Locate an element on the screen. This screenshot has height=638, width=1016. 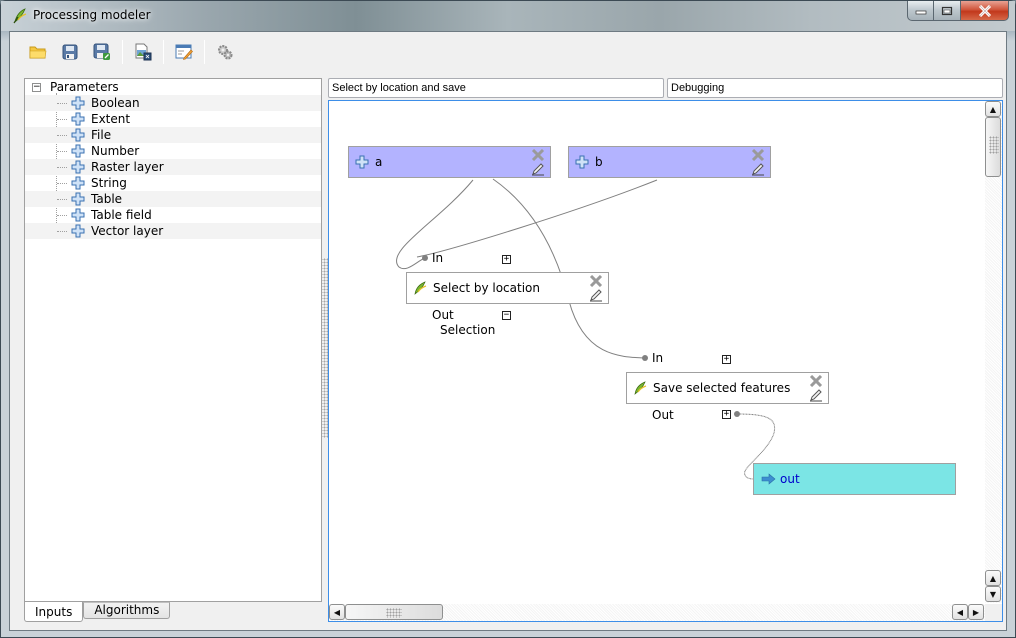
scroll-left-button: ◀ is located at coordinates (337, 612).